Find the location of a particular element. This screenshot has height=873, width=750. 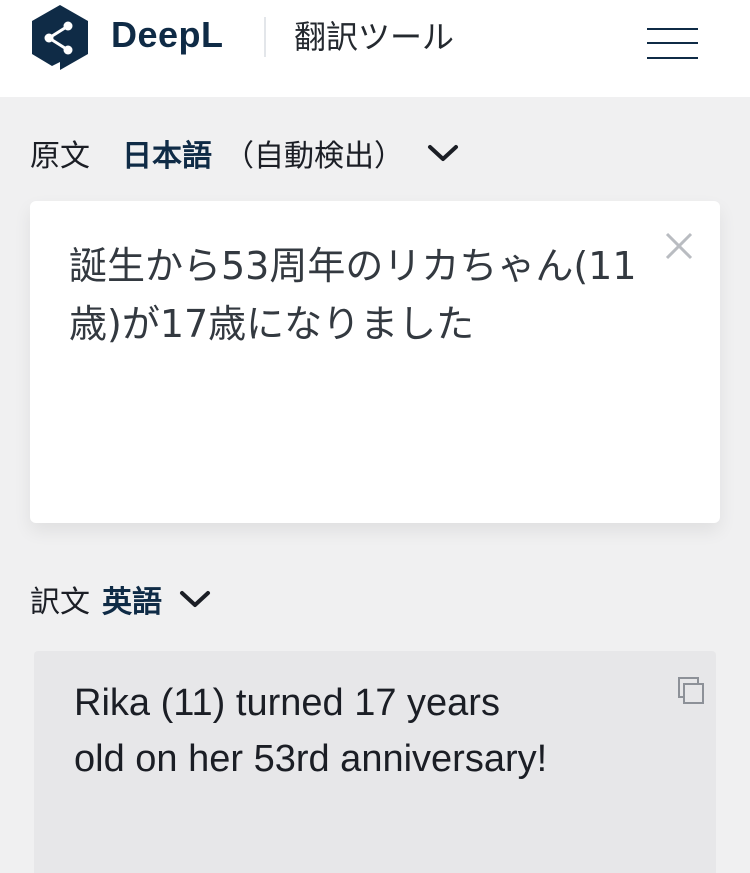

target-language-selector: 訳文 英語 is located at coordinates (121, 599).